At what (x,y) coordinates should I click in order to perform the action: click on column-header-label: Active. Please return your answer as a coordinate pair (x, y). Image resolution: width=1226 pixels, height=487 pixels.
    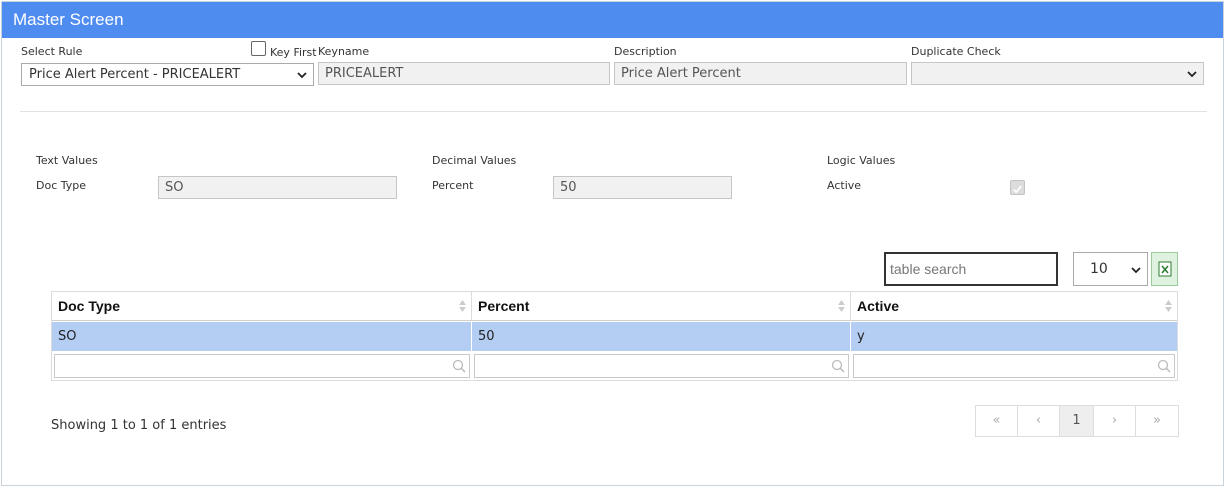
    Looking at the image, I should click on (878, 306).